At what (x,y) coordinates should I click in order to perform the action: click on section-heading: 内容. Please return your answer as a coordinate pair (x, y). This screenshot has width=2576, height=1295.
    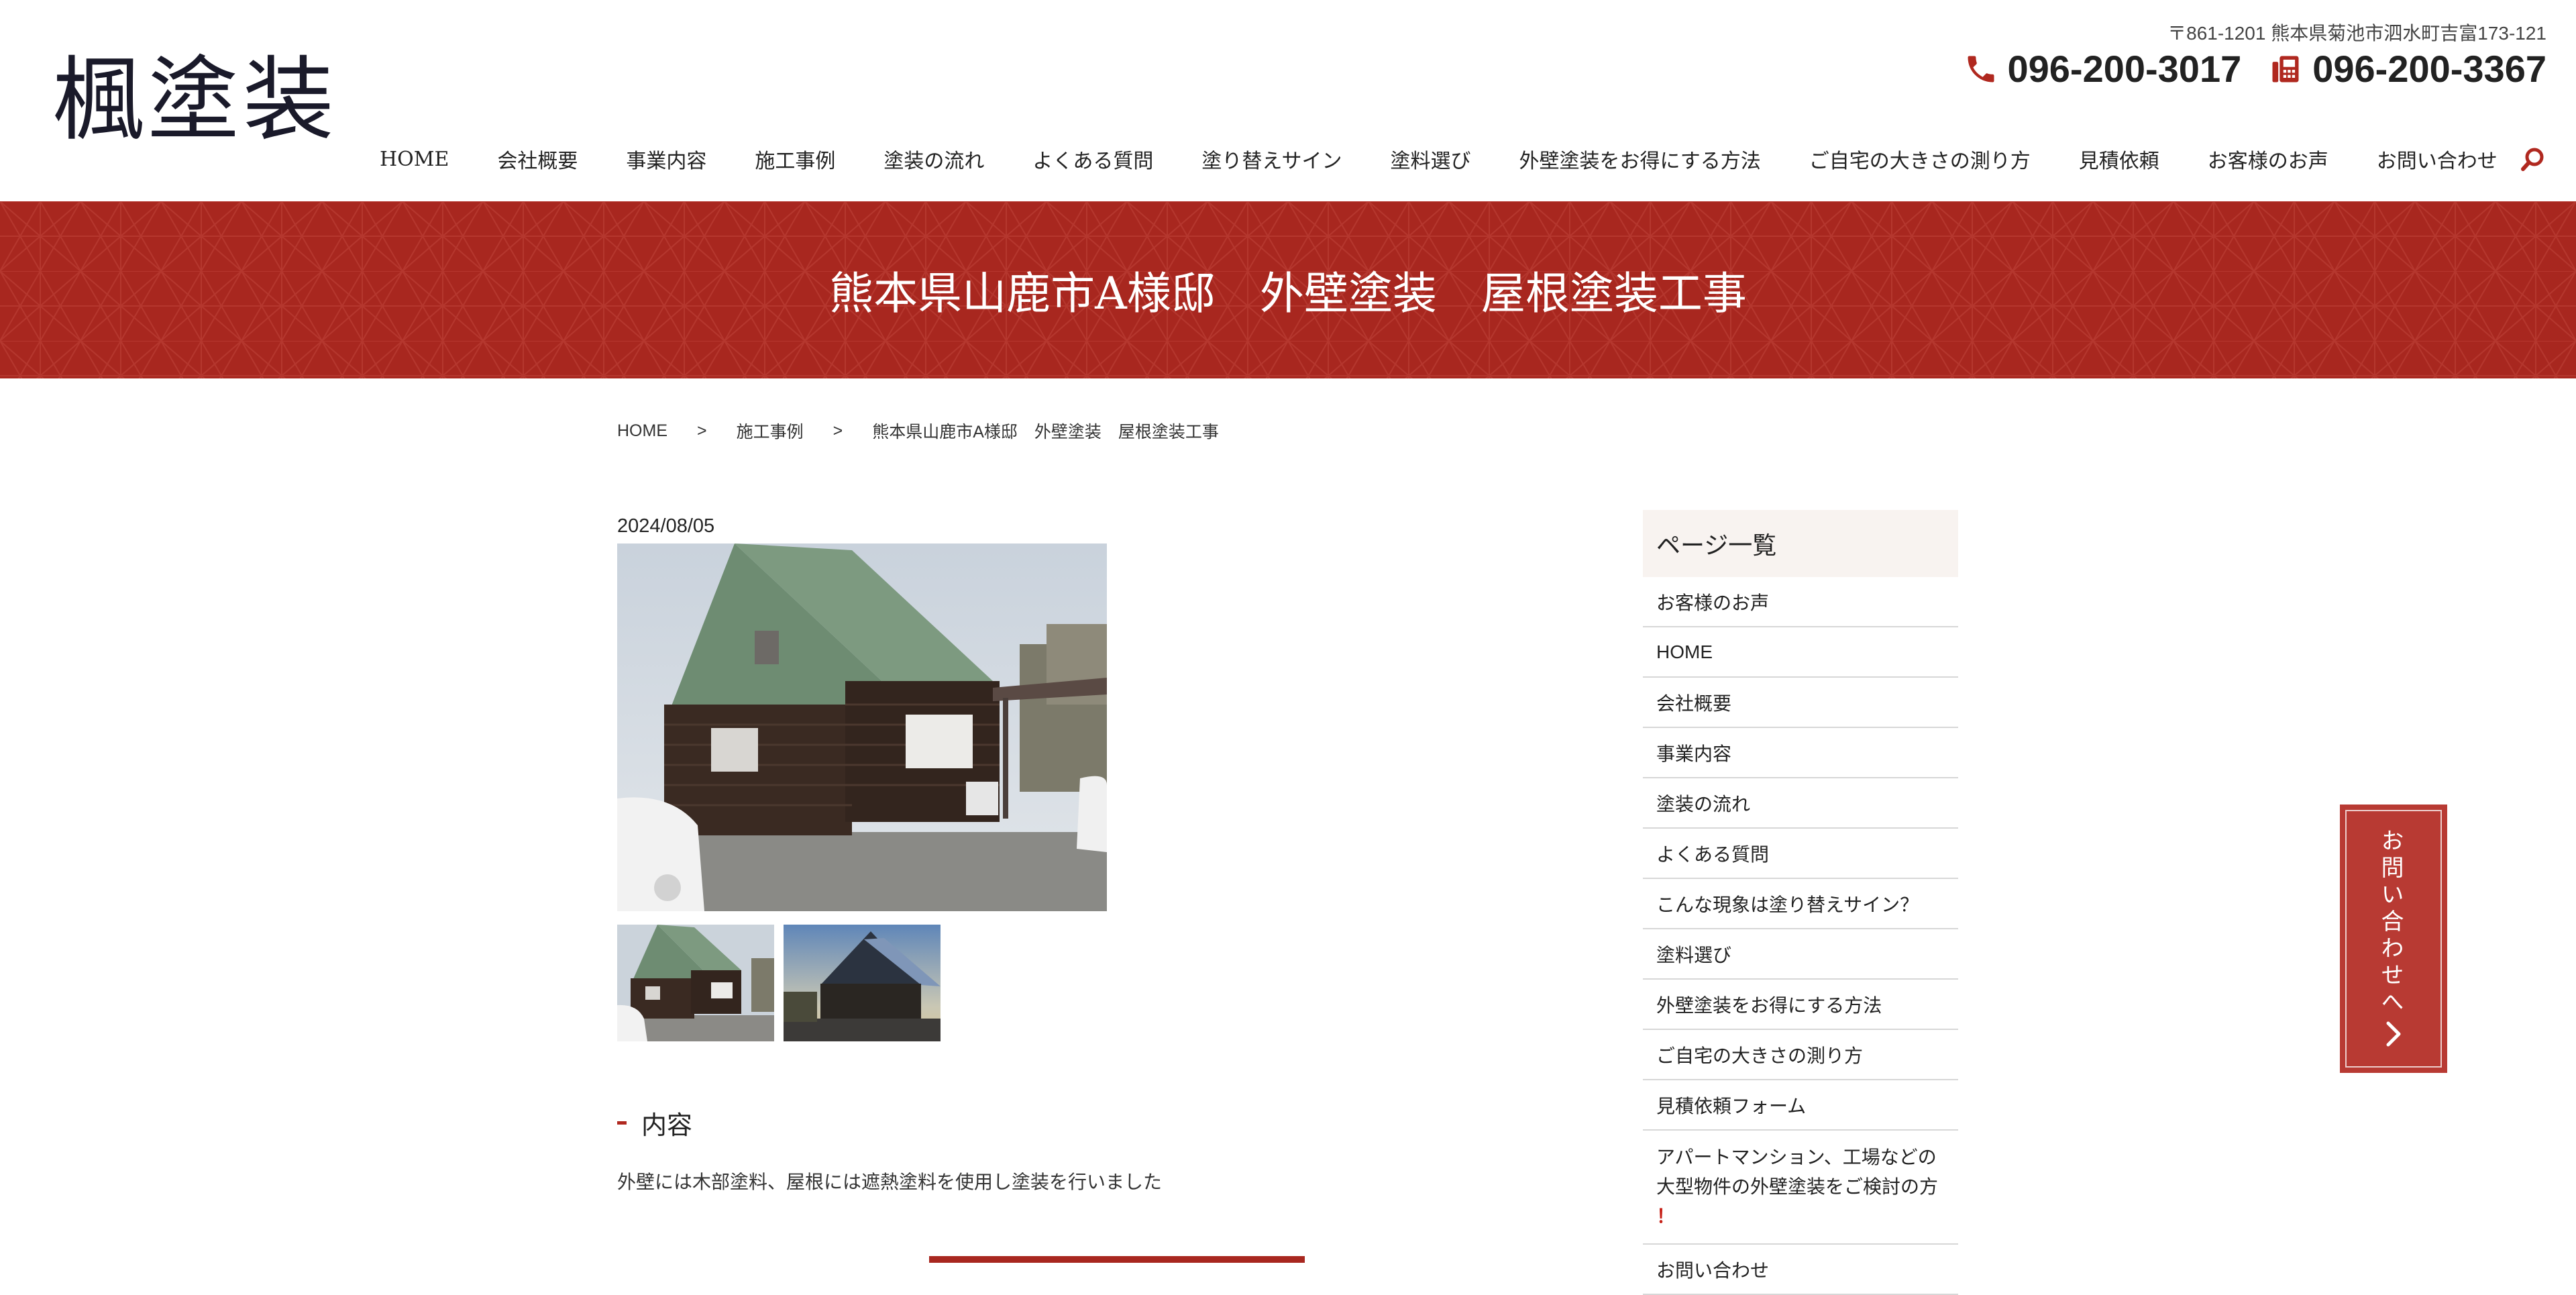
    Looking at the image, I should click on (654, 1122).